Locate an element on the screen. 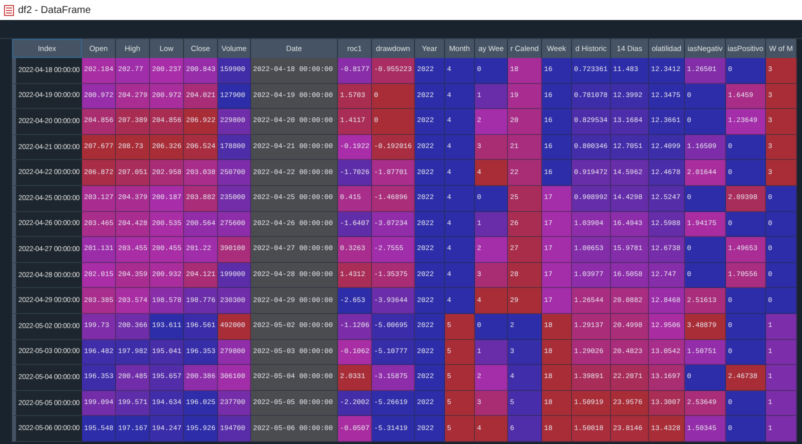 This screenshot has width=802, height=444. app-icon is located at coordinates (9, 10).